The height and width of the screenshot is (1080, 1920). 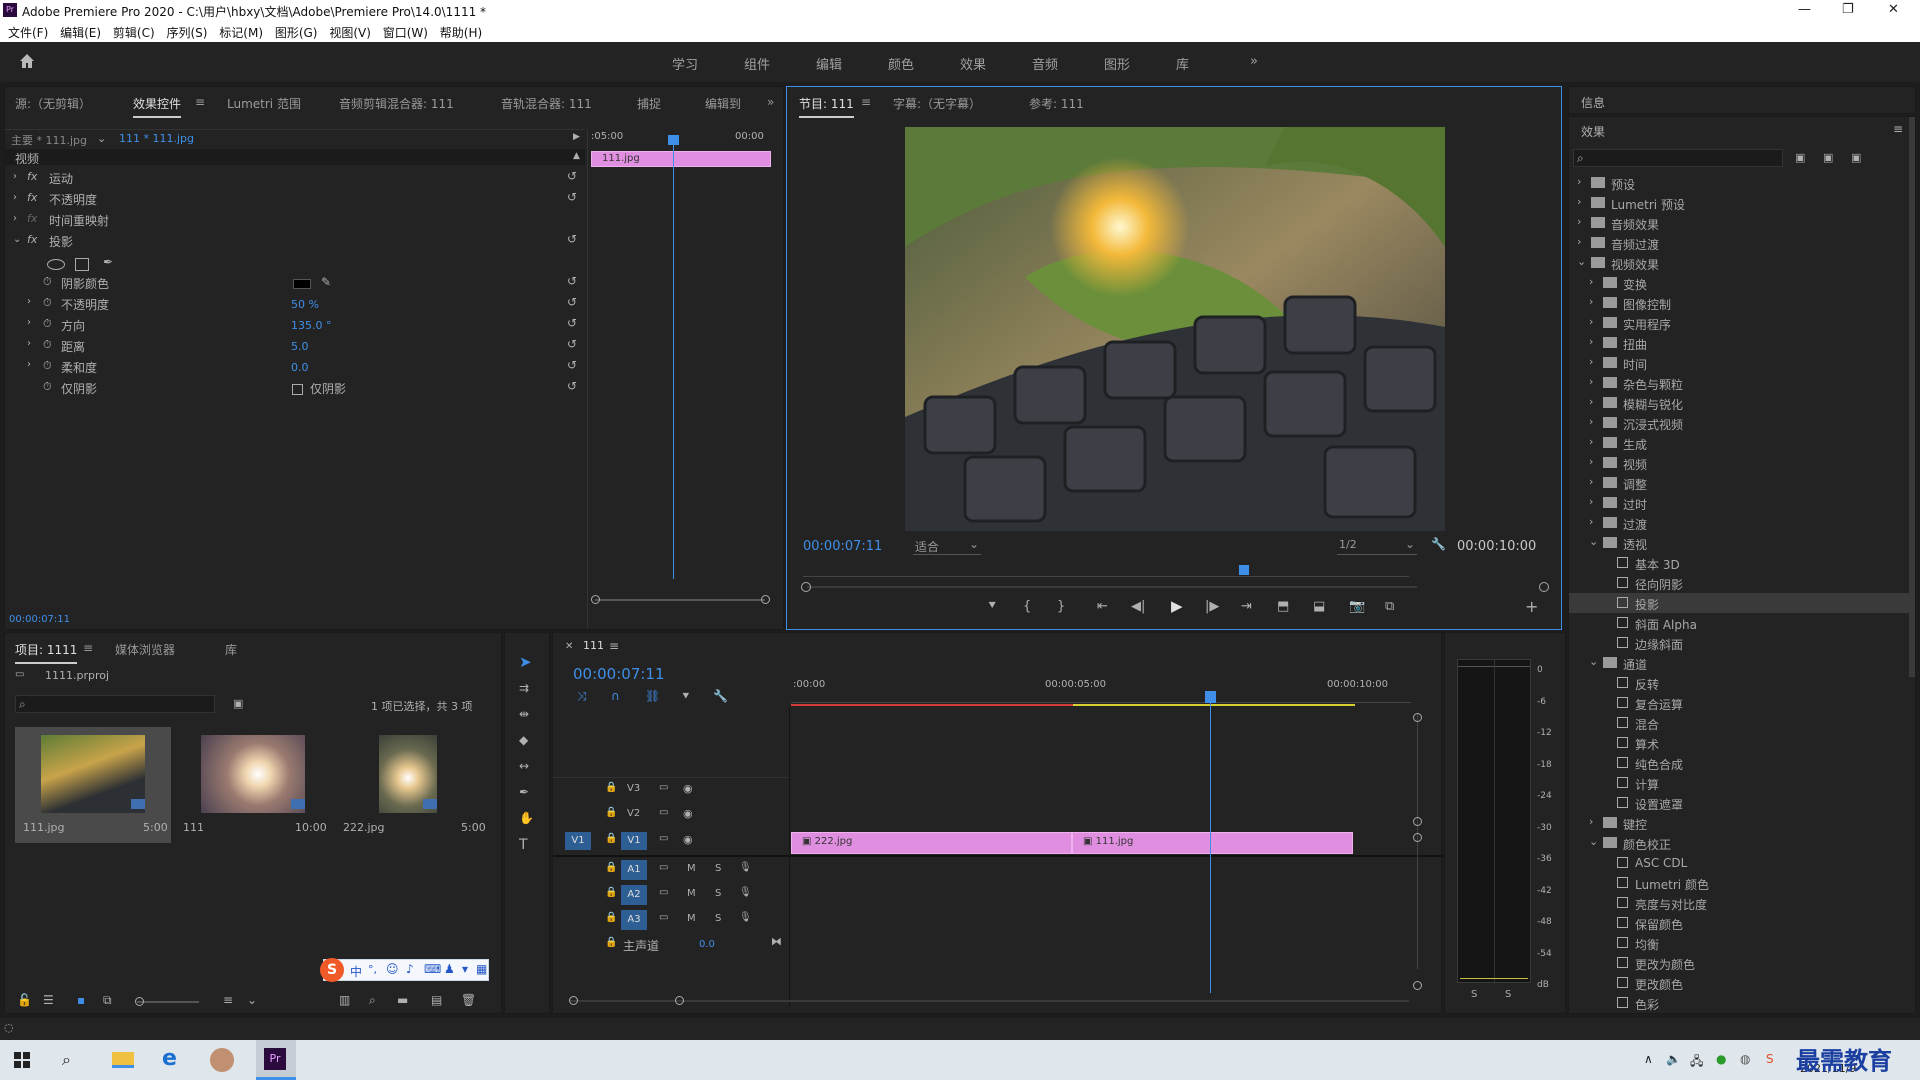 What do you see at coordinates (169, 1058) in the screenshot?
I see `edge-browser-icon: e` at bounding box center [169, 1058].